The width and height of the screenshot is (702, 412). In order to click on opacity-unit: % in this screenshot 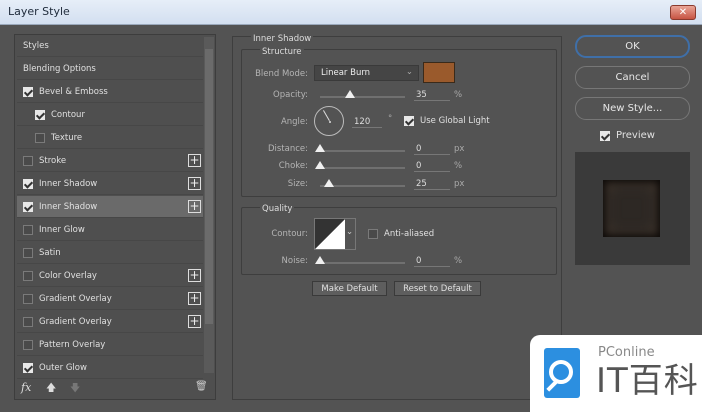, I will do `click(458, 95)`.